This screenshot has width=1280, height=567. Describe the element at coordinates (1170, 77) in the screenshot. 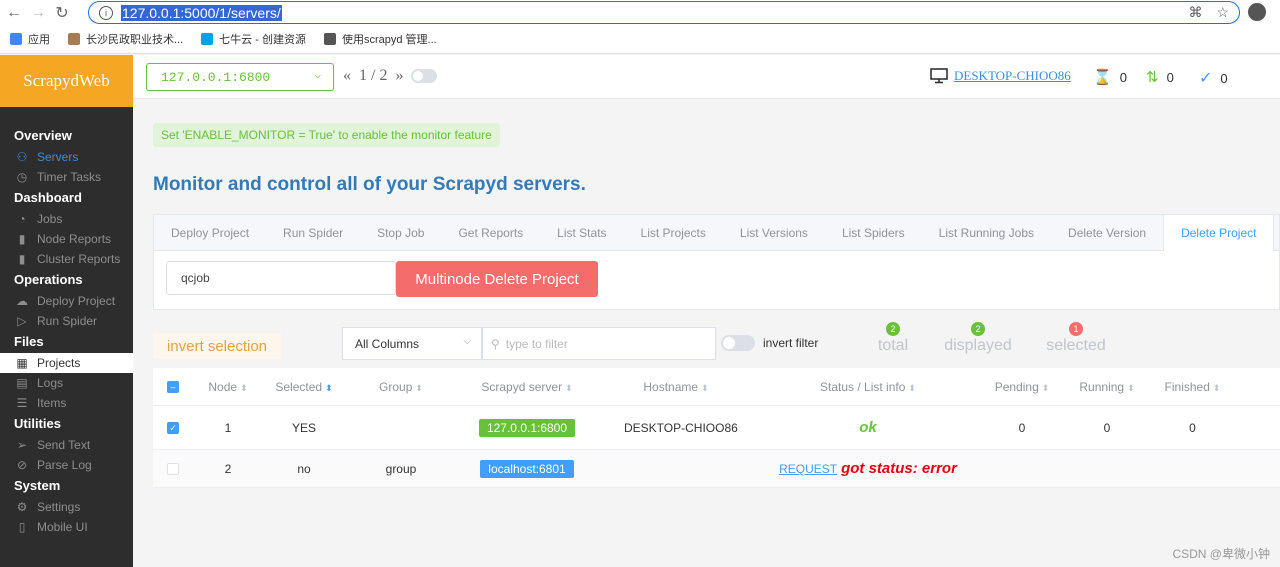

I see `running-count: 0` at that location.